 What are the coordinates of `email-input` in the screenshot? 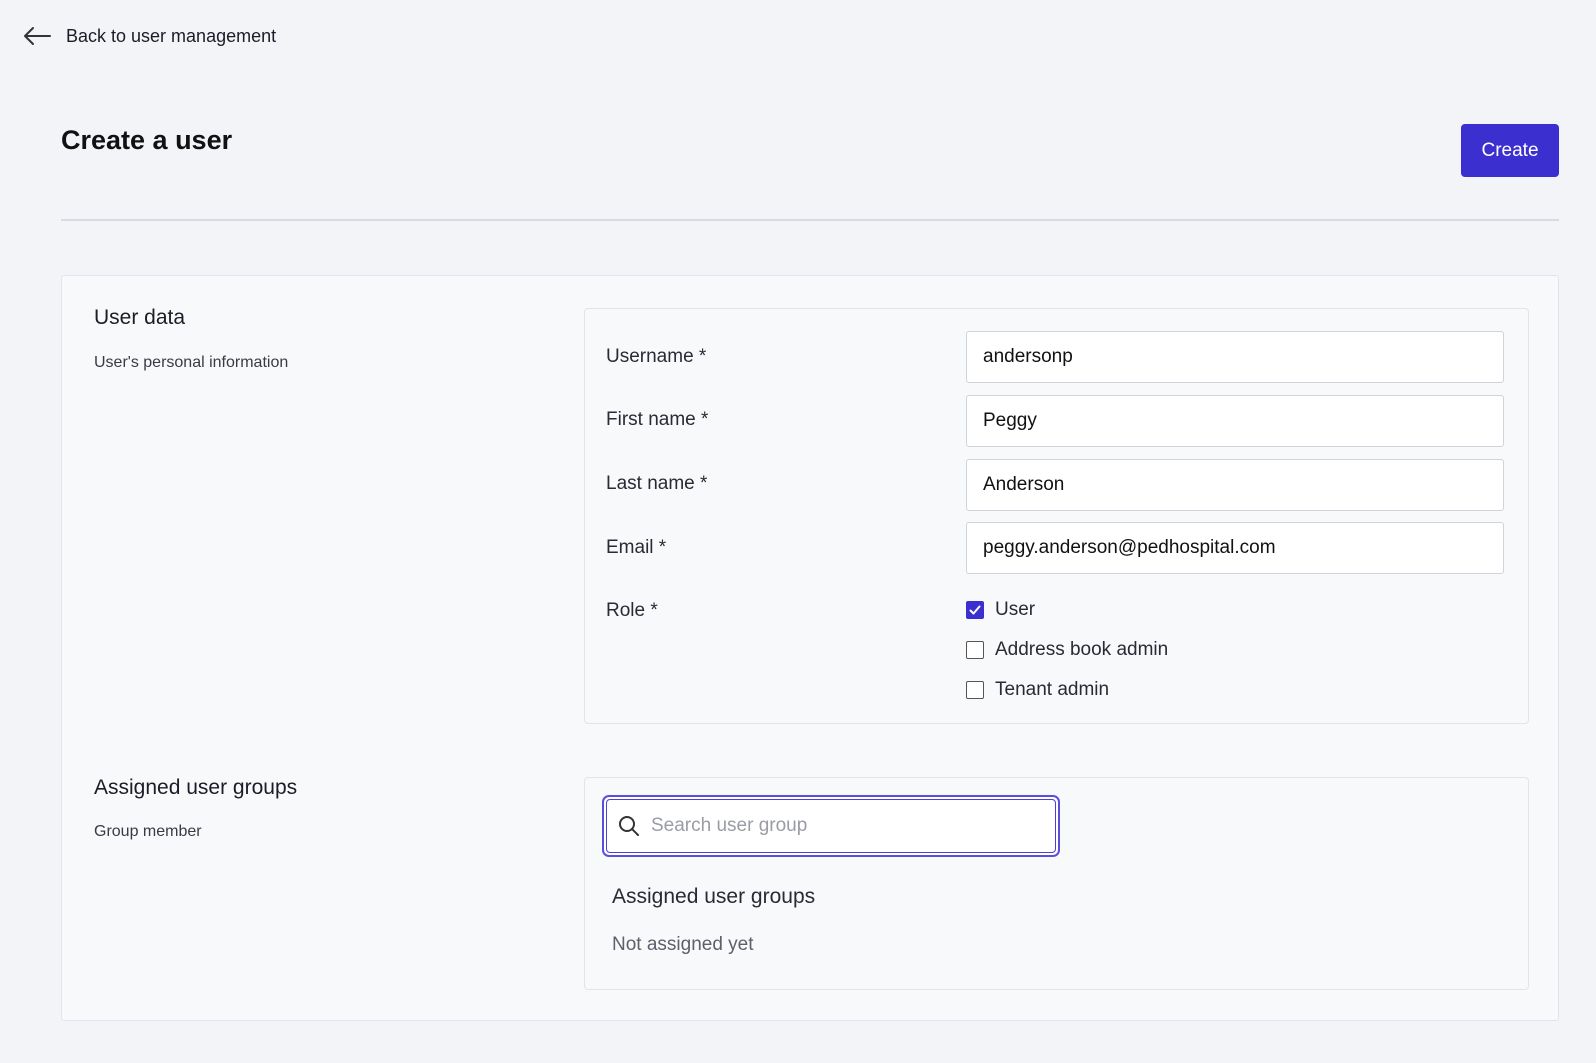 It's located at (1235, 548).